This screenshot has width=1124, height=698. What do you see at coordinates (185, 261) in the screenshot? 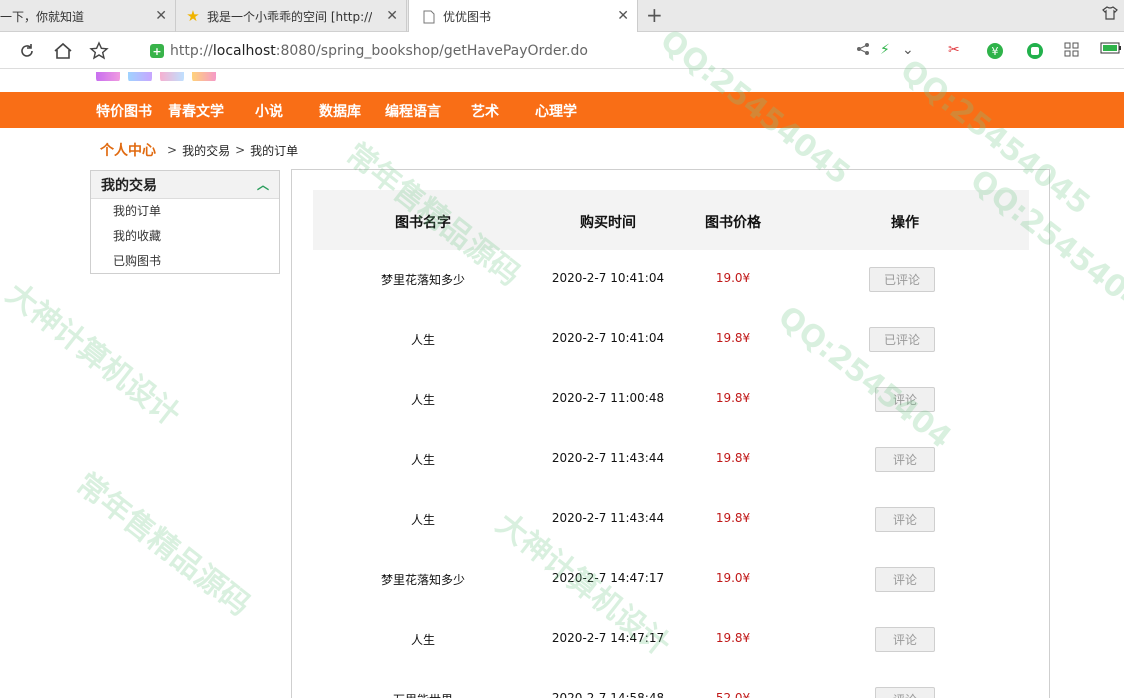
I see `sidebar-item-bought-books: 已购图书` at bounding box center [185, 261].